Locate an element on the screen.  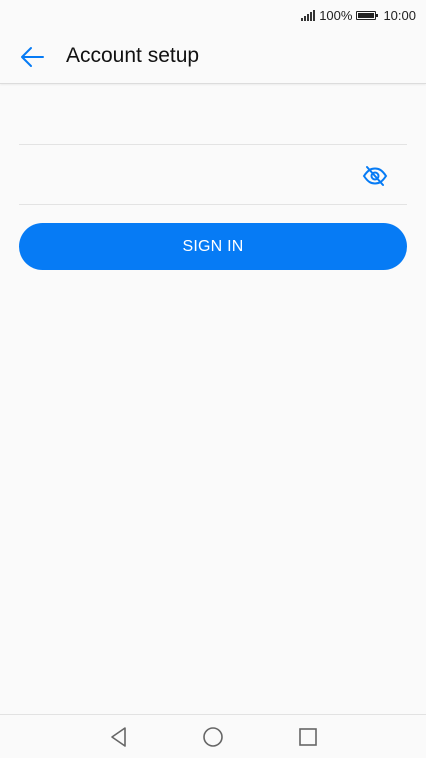
status-bar: 100% 10:00 is located at coordinates (213, 15).